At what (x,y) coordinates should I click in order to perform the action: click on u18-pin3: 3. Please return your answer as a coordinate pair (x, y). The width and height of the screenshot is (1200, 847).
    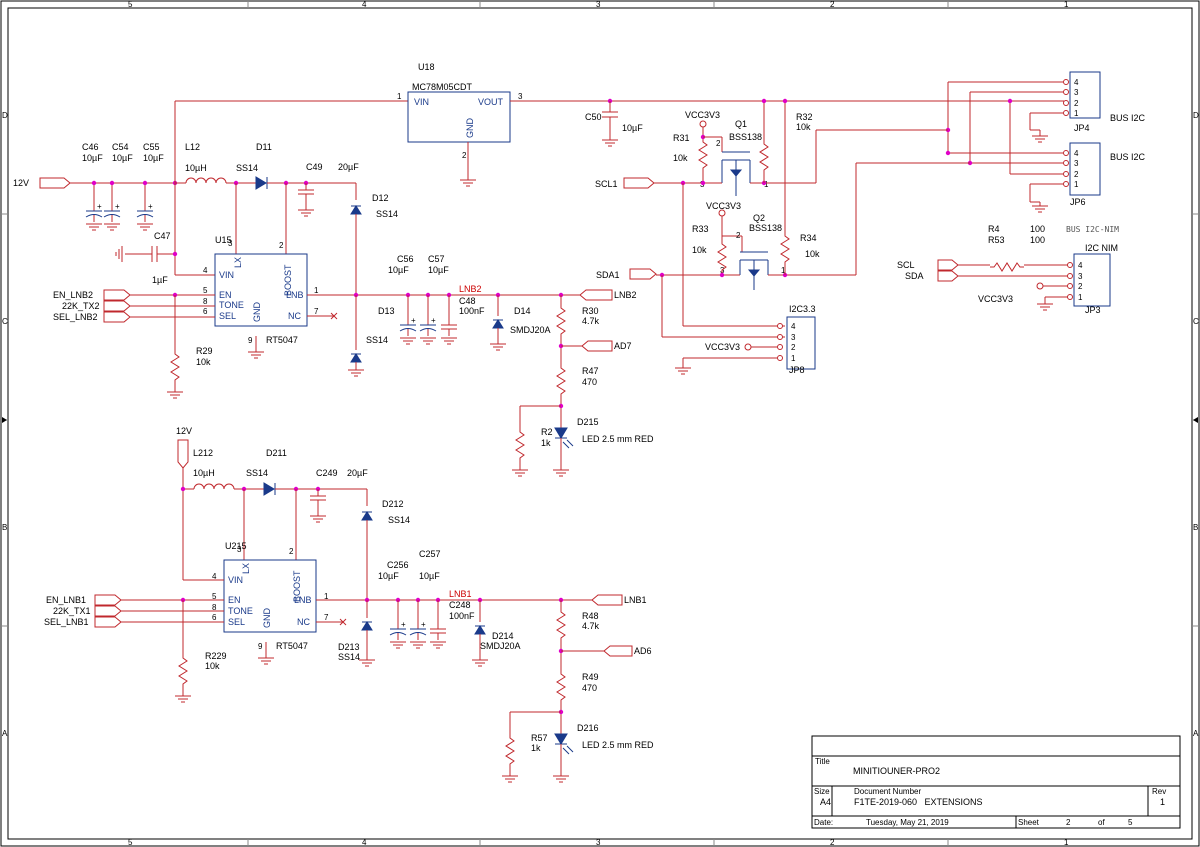
    Looking at the image, I should click on (520, 96).